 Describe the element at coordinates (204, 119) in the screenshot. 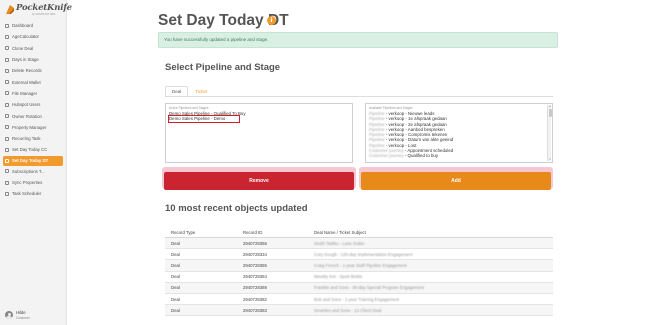

I see `active-pipeline-option: Demo Sales Pipeline - Demo` at that location.